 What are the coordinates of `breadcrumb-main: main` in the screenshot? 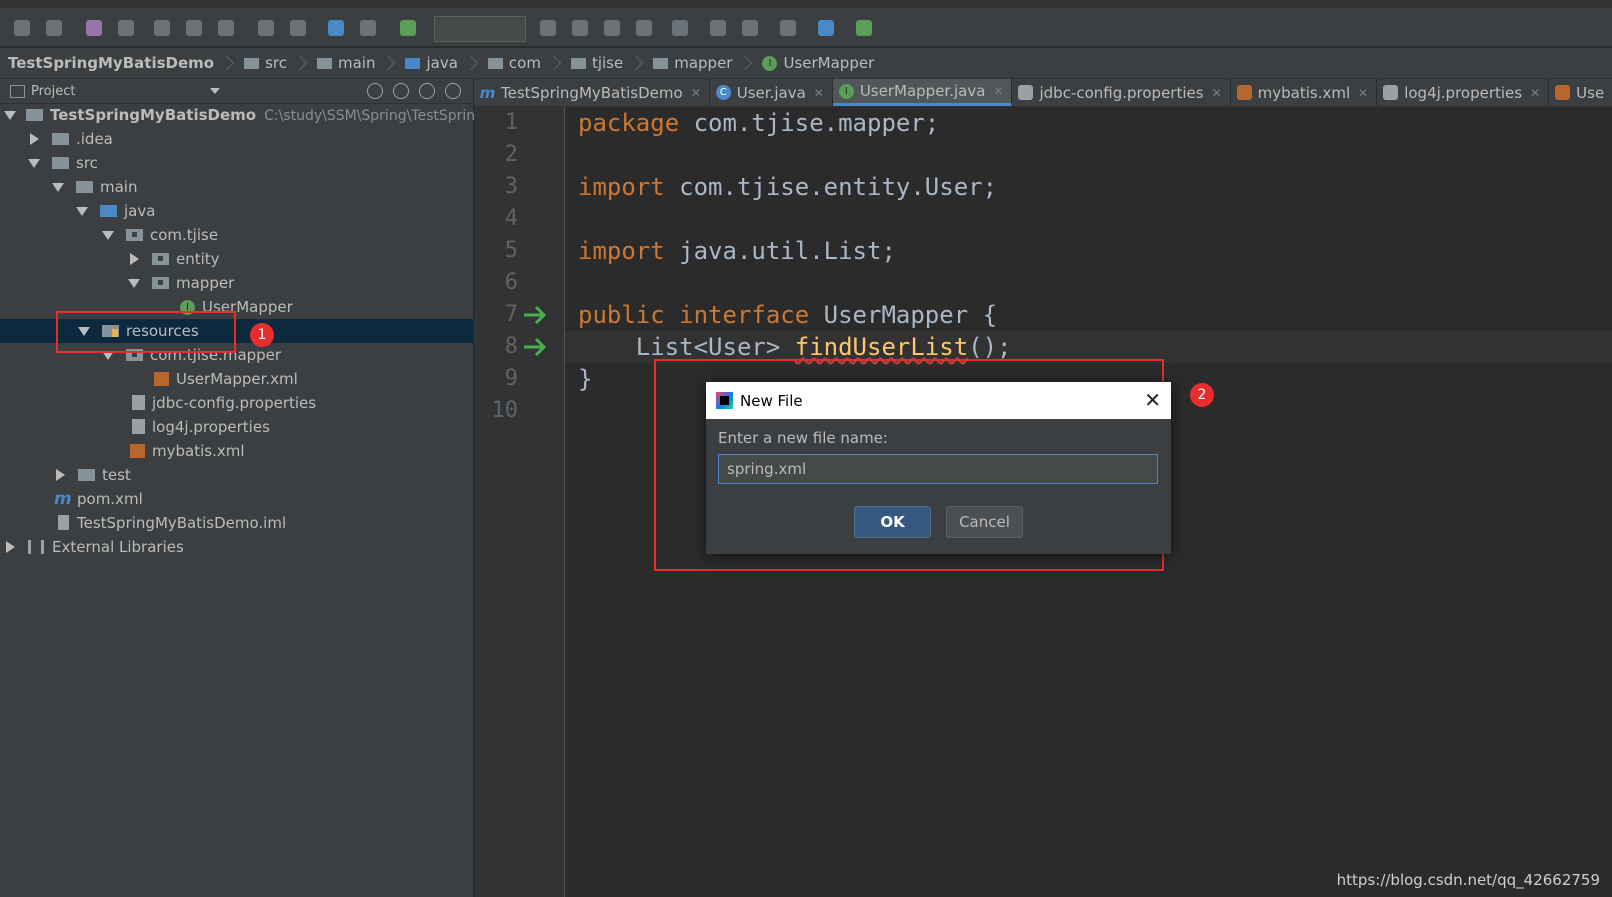 It's located at (353, 63).